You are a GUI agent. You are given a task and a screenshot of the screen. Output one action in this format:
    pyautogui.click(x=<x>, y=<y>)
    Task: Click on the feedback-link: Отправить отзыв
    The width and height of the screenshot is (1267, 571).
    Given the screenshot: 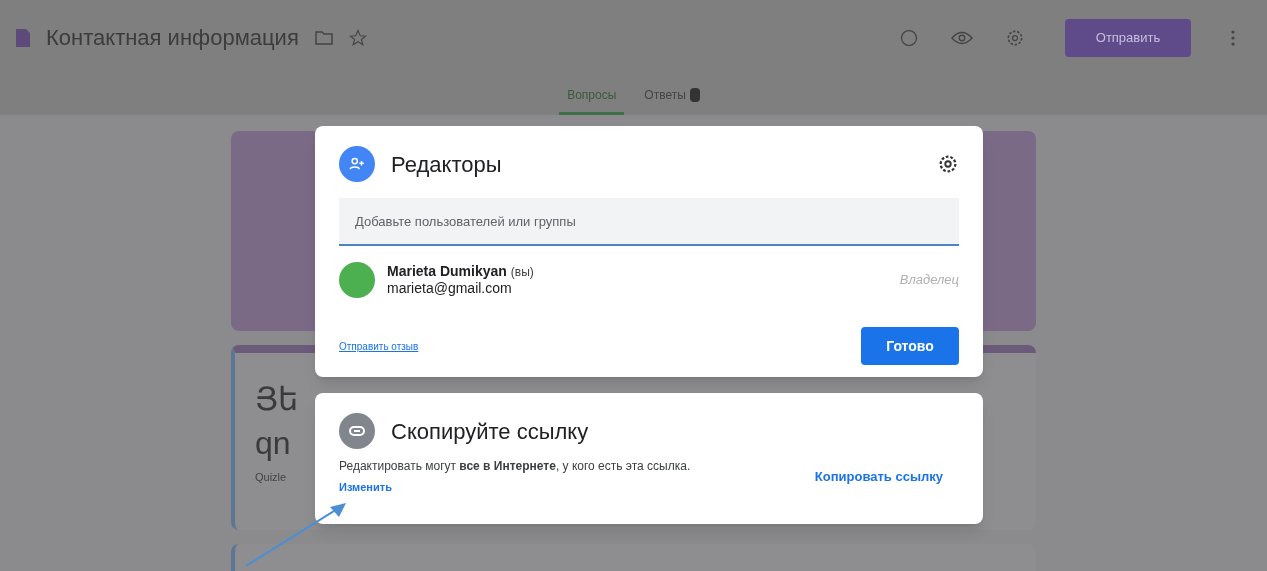 What is the action you would take?
    pyautogui.click(x=379, y=346)
    